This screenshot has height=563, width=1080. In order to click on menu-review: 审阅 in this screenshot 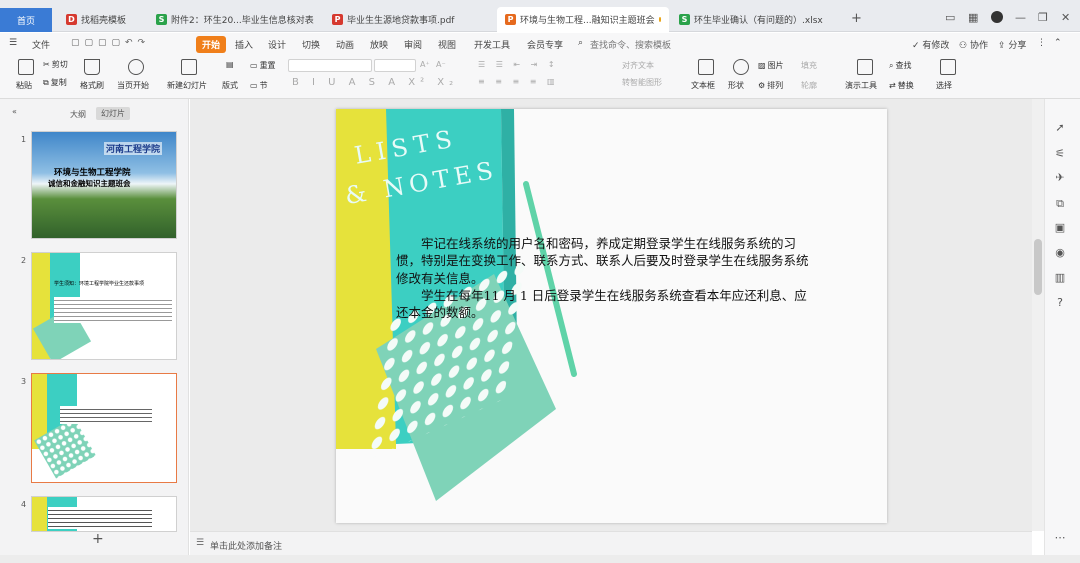, I will do `click(413, 44)`.